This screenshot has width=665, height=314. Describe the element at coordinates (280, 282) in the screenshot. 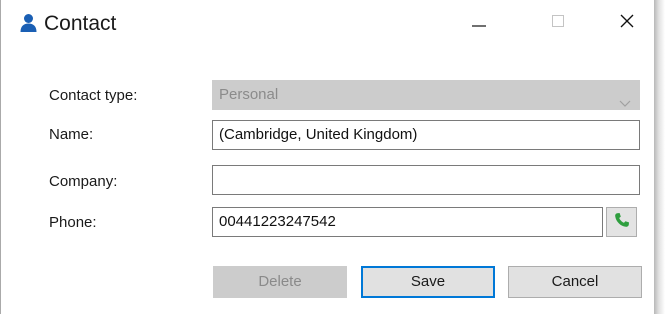

I see `delete-button: Delete` at that location.